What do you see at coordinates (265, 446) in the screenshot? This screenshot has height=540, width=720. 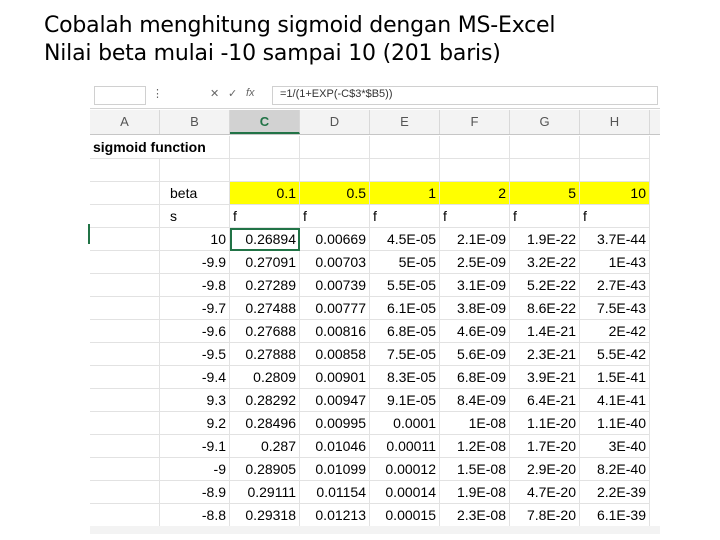 I see `f-value-cell: 0.287` at bounding box center [265, 446].